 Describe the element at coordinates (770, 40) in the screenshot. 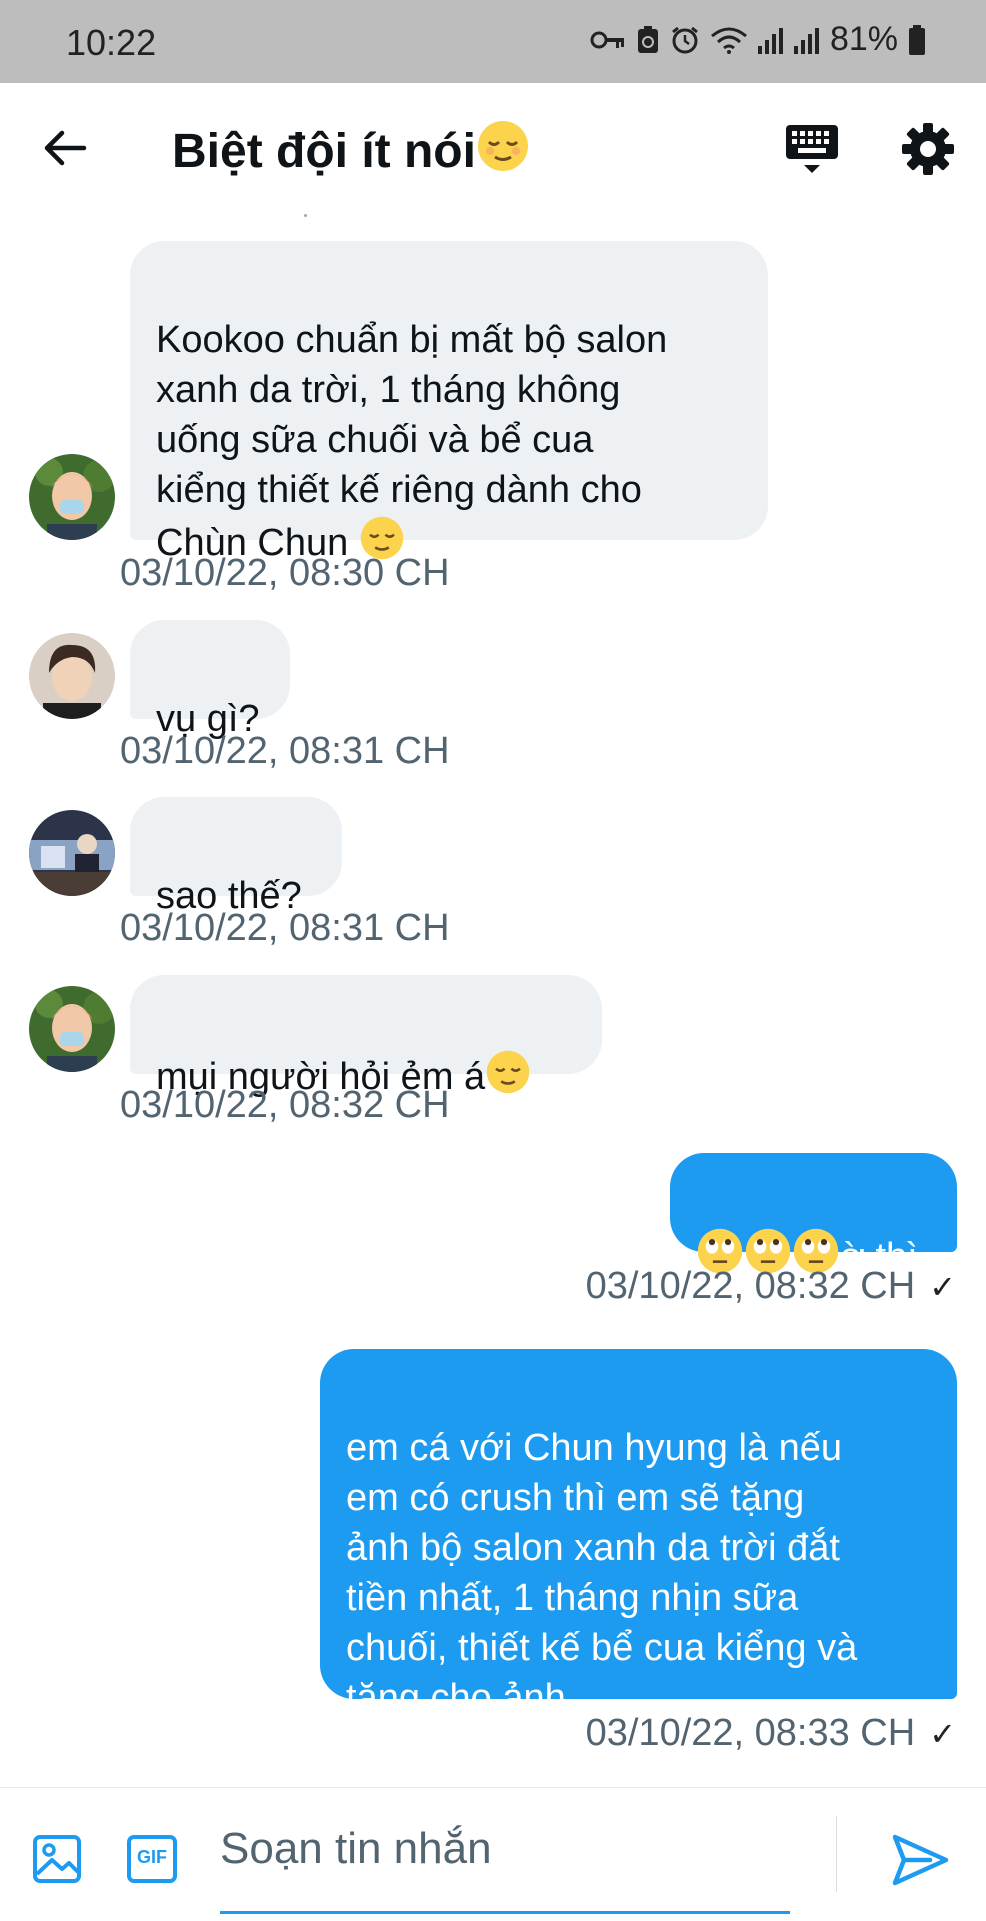

I see `signal-icon` at that location.